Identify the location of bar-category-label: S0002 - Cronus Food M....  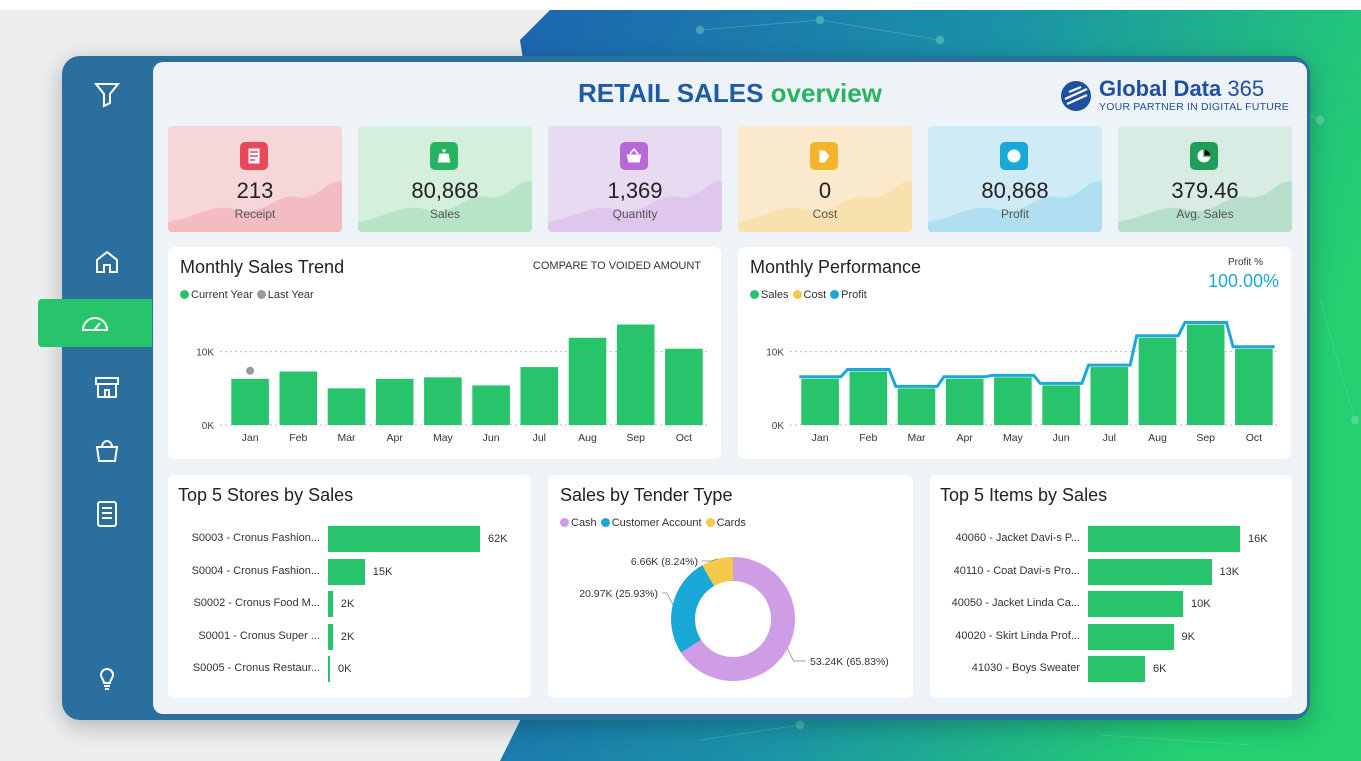
(256, 603).